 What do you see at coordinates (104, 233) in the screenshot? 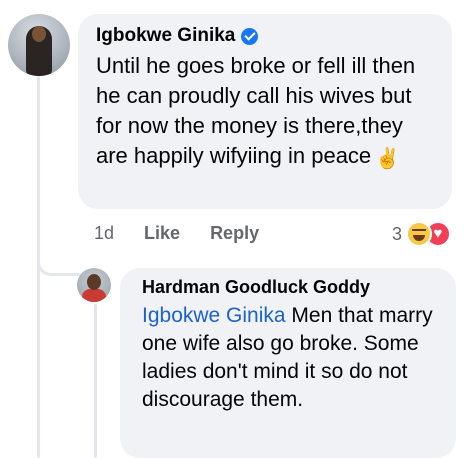
I see `comment-timestamp: 1d` at bounding box center [104, 233].